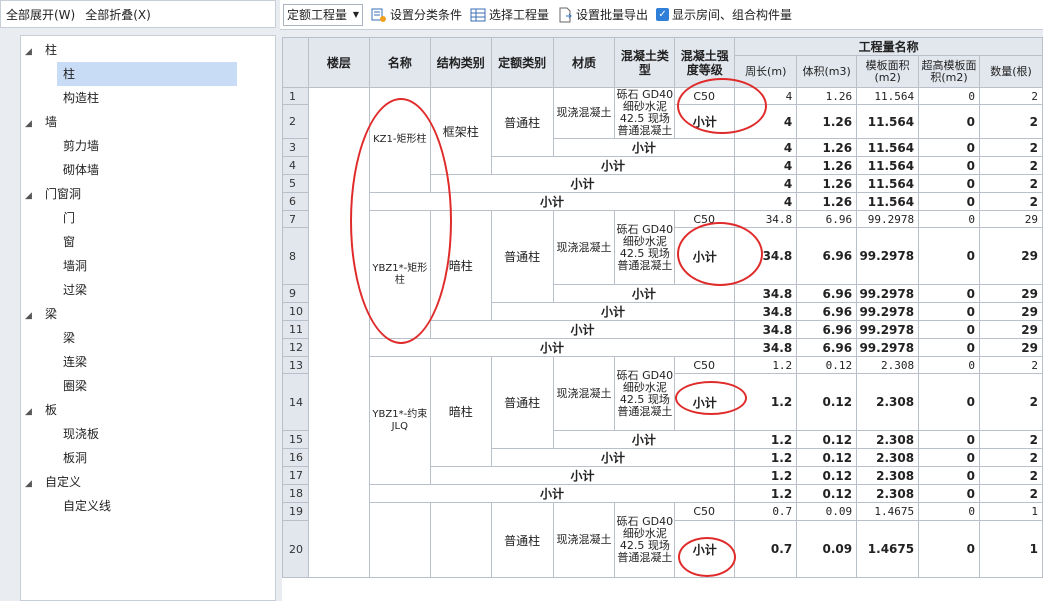  Describe the element at coordinates (522, 256) in the screenshot. I see `cell-quota-type: 普通柱` at that location.